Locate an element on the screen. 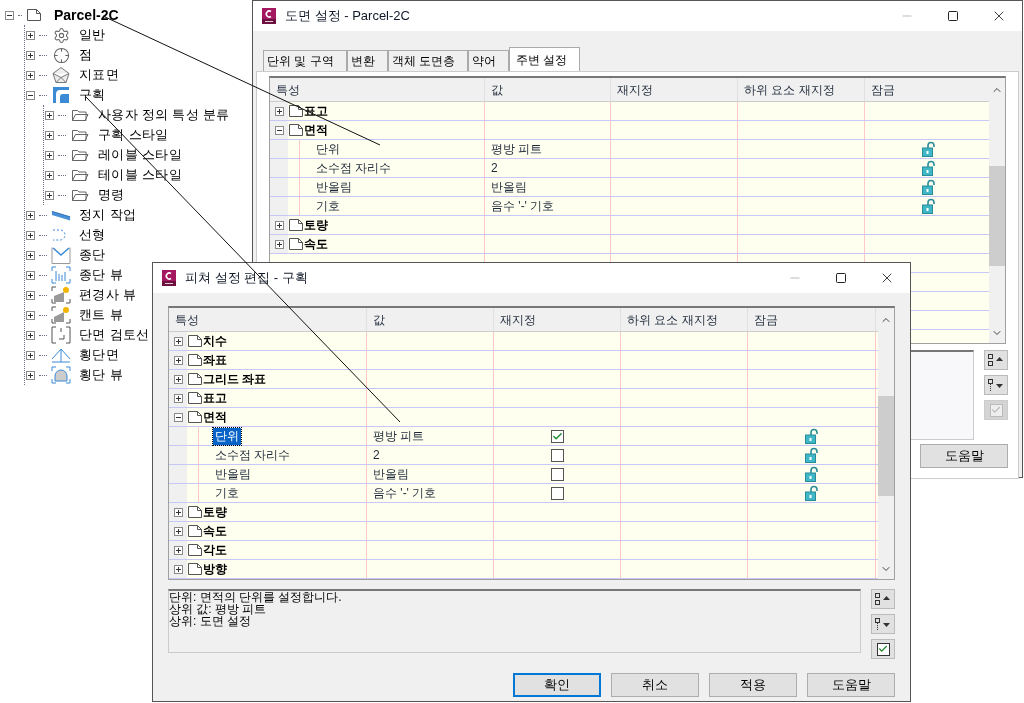  tree-item: 횡단면 is located at coordinates (99, 355).